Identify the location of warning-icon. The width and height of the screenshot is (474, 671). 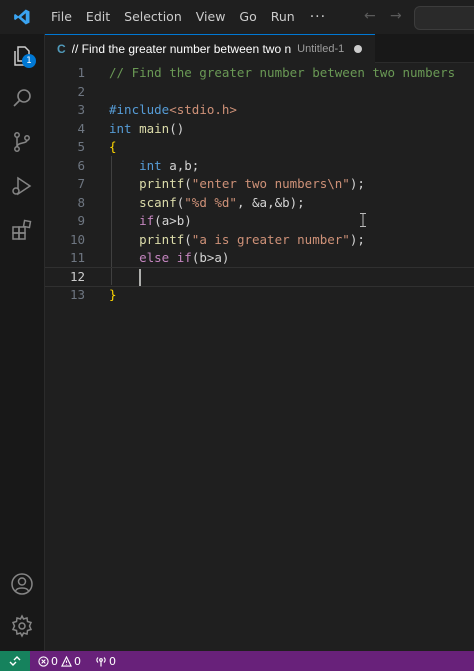
(66, 661).